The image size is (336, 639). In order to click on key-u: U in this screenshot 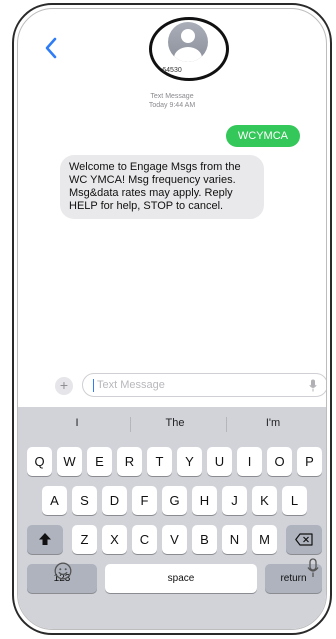, I will do `click(219, 461)`.